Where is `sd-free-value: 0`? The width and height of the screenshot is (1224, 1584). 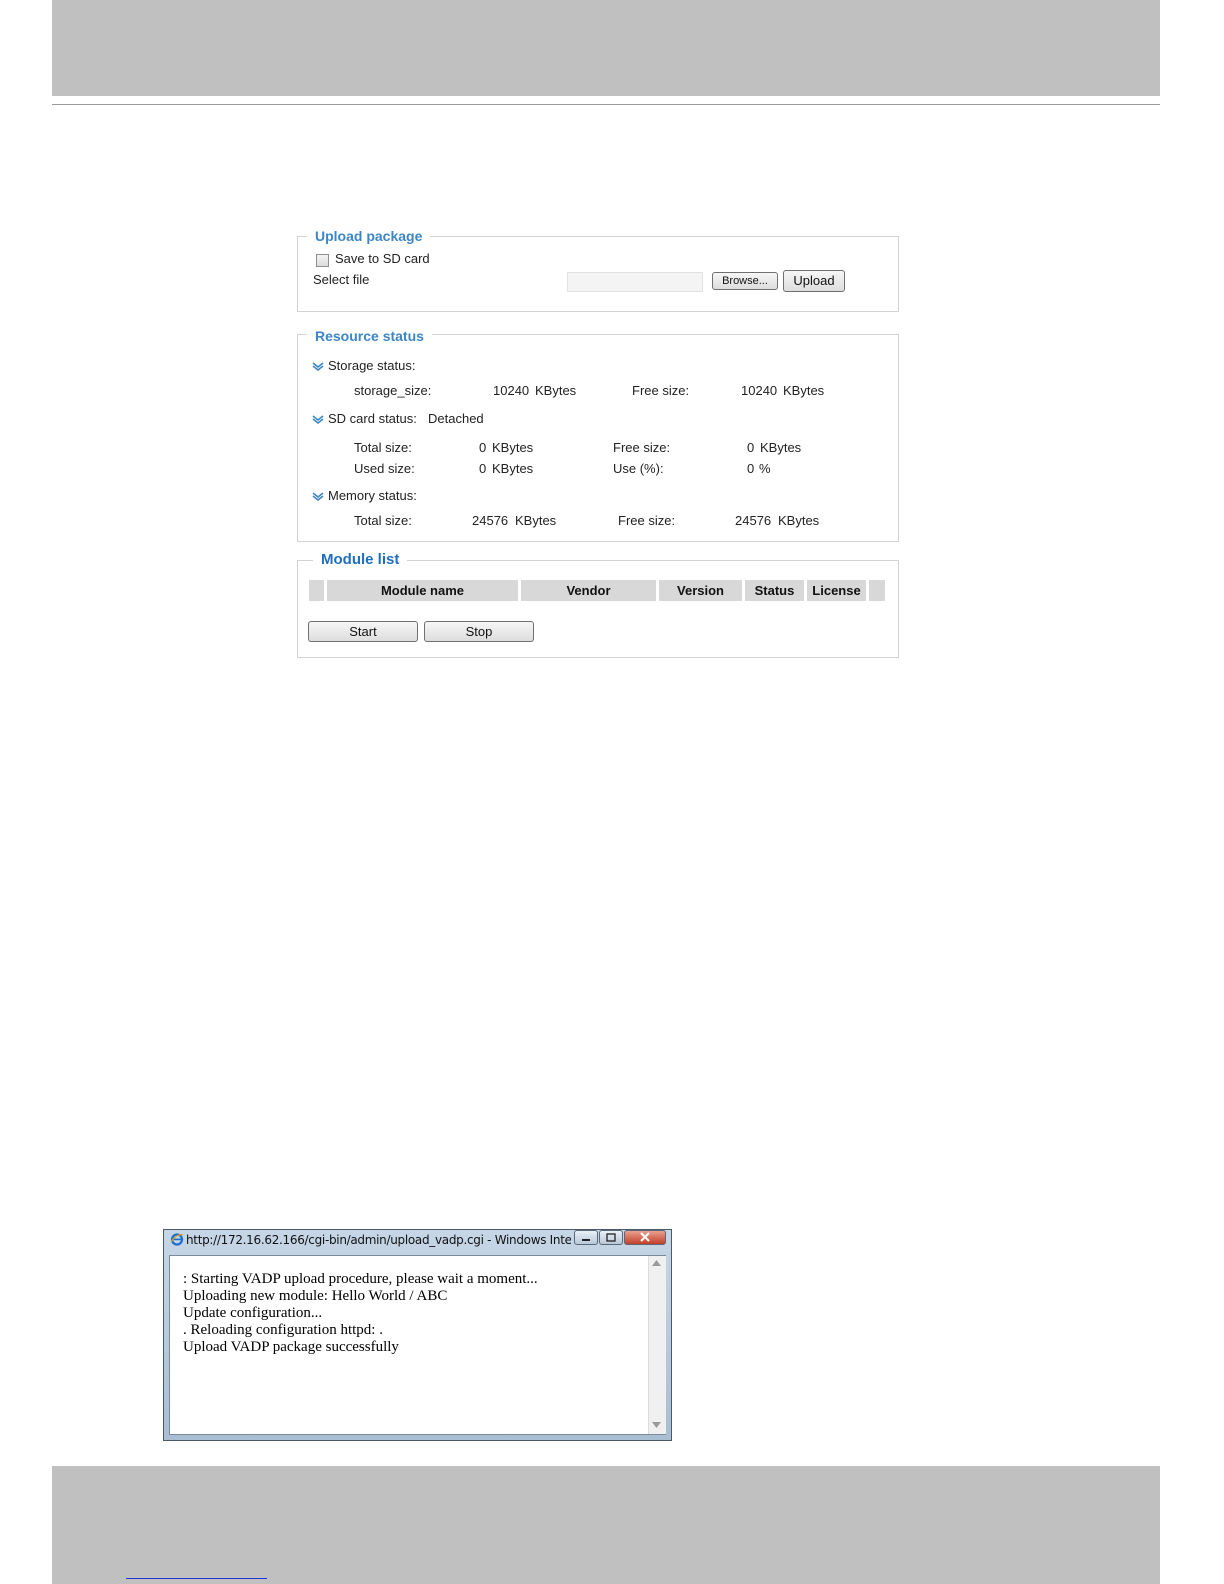 sd-free-value: 0 is located at coordinates (751, 447).